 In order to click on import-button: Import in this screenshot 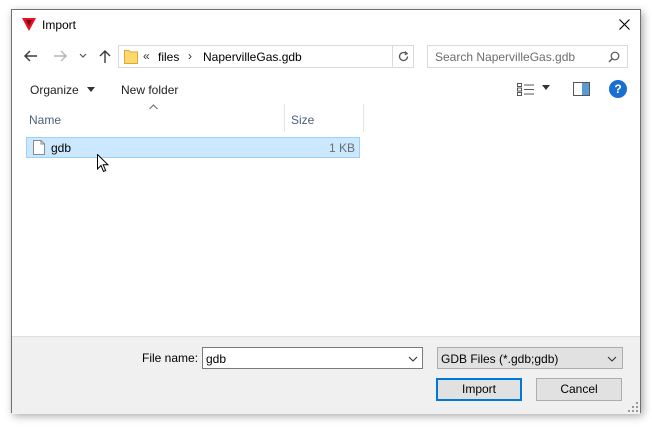, I will do `click(479, 389)`.